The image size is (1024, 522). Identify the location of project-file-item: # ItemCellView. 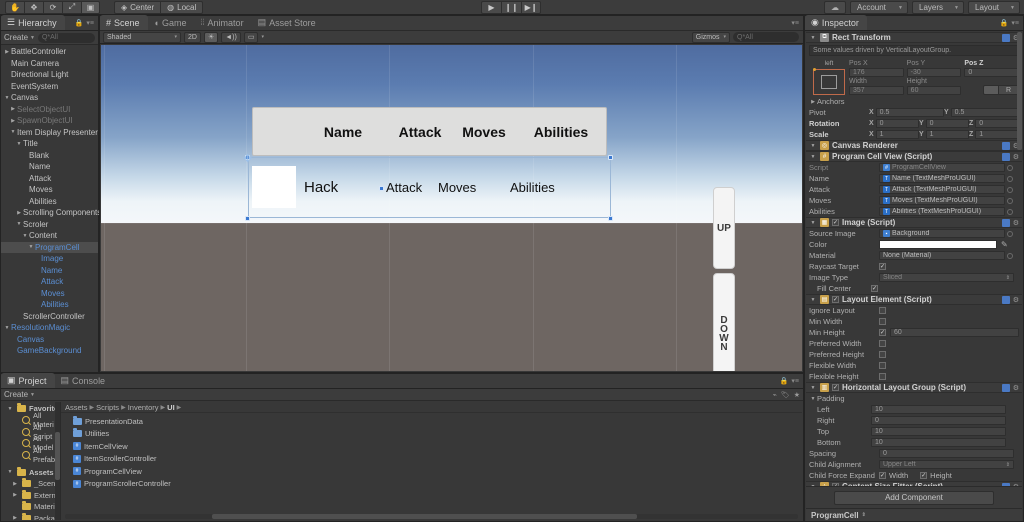
(431, 446).